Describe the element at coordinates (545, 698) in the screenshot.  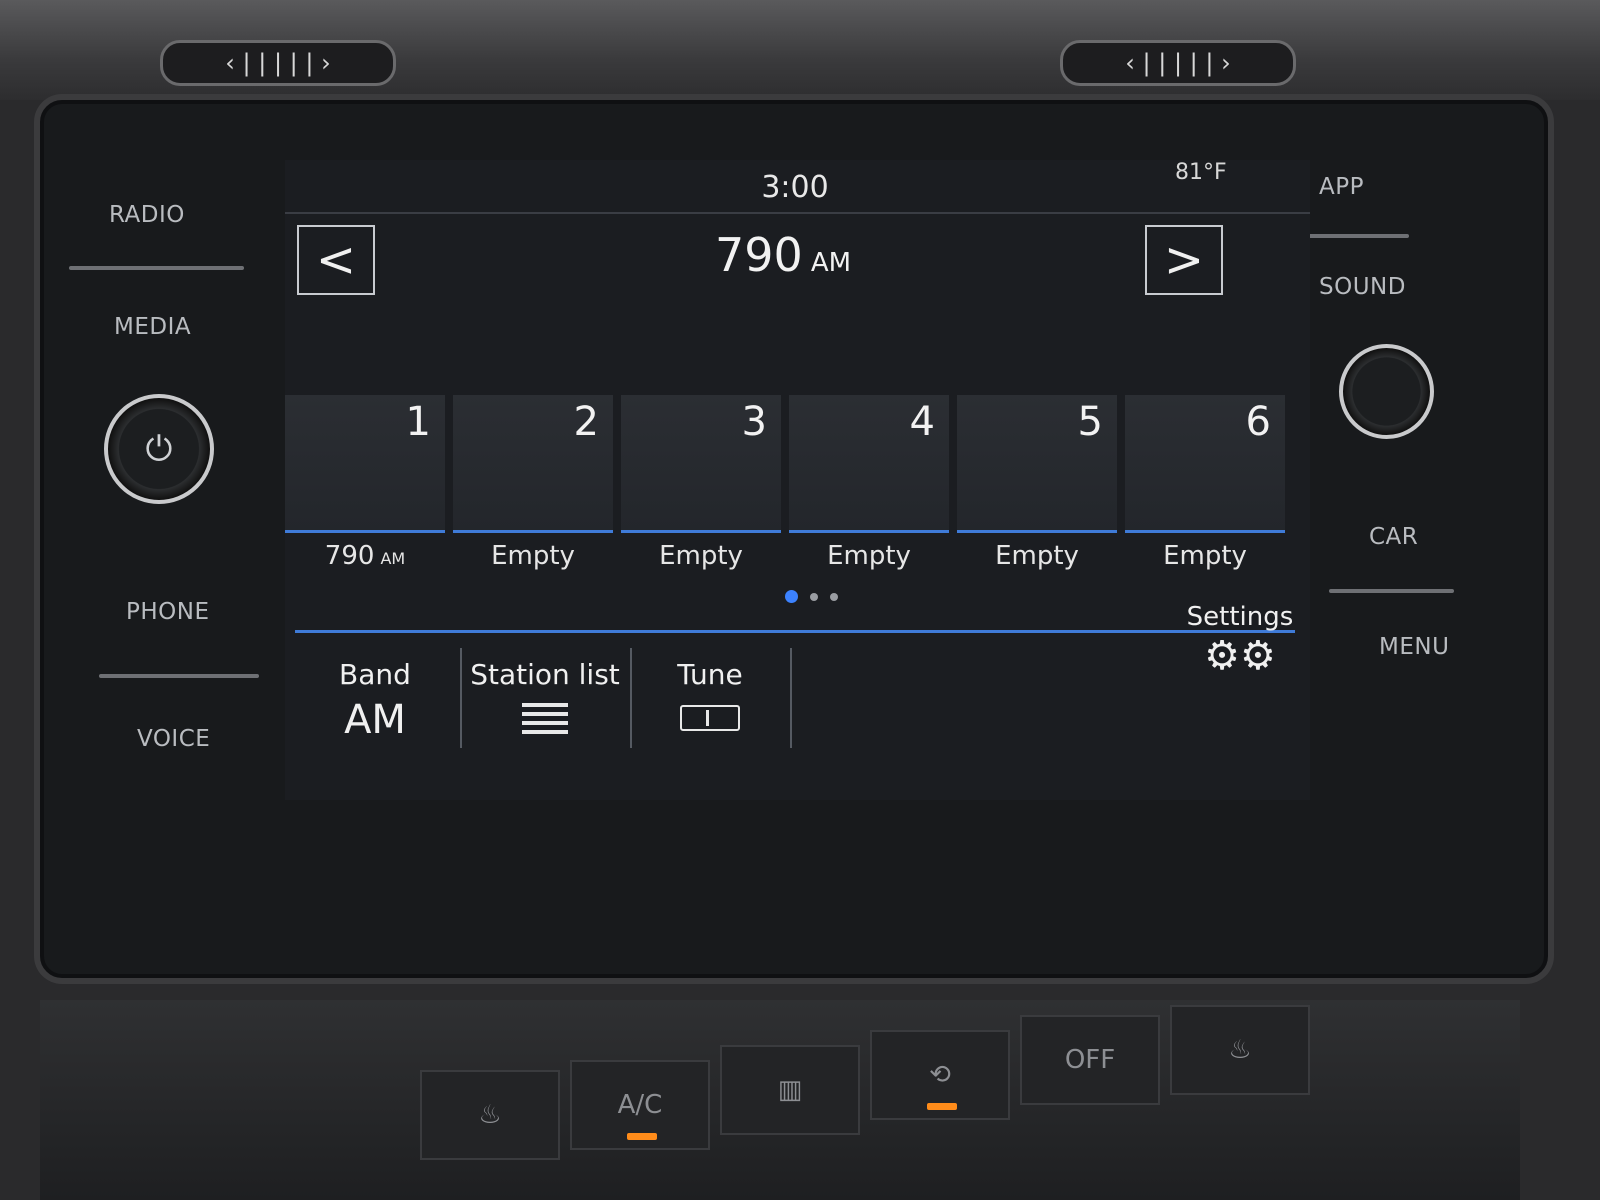
I see `station-list-button: Station list` at that location.